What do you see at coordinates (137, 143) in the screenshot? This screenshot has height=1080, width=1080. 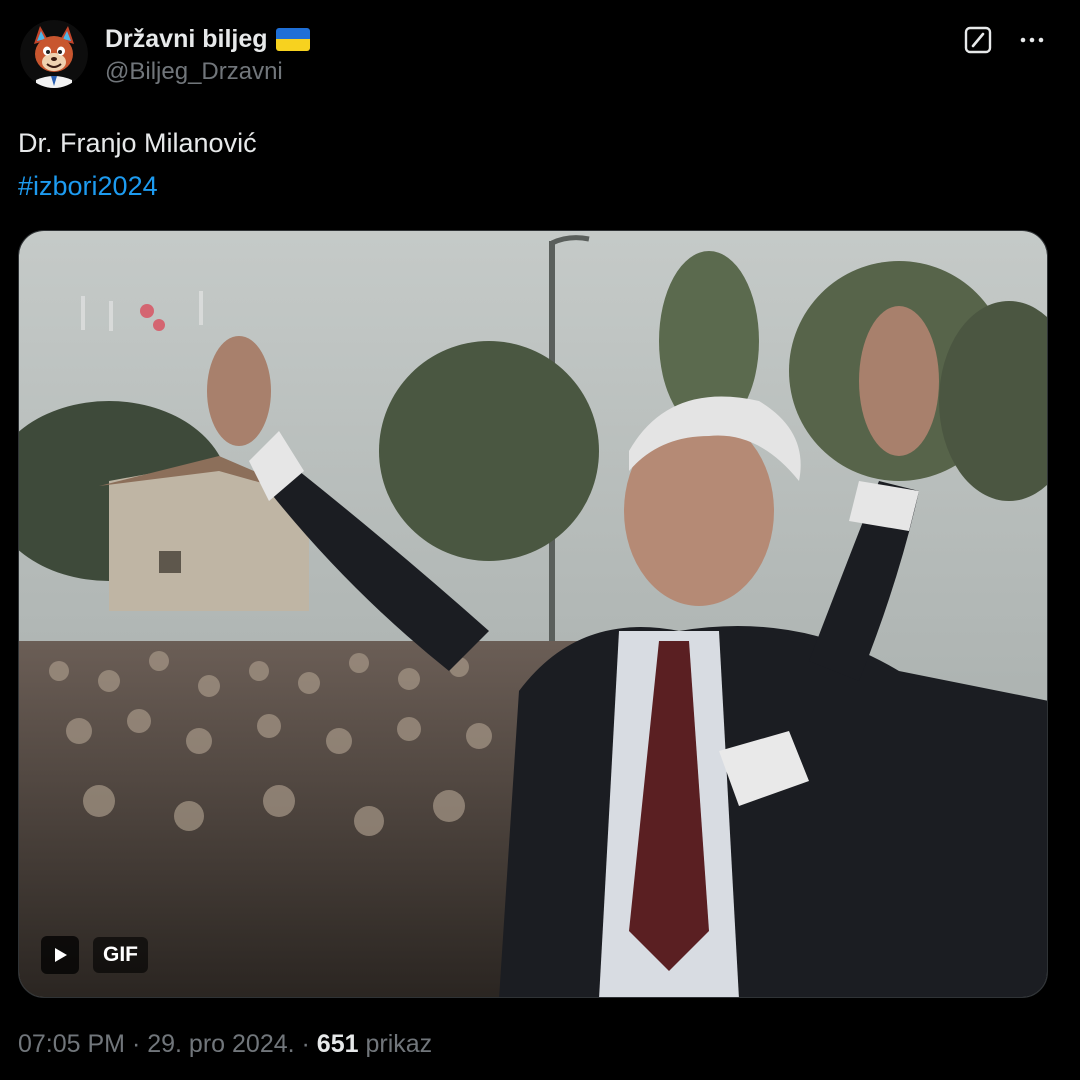 I see `tweet-text-line: Dr. Franjo Milanović` at bounding box center [137, 143].